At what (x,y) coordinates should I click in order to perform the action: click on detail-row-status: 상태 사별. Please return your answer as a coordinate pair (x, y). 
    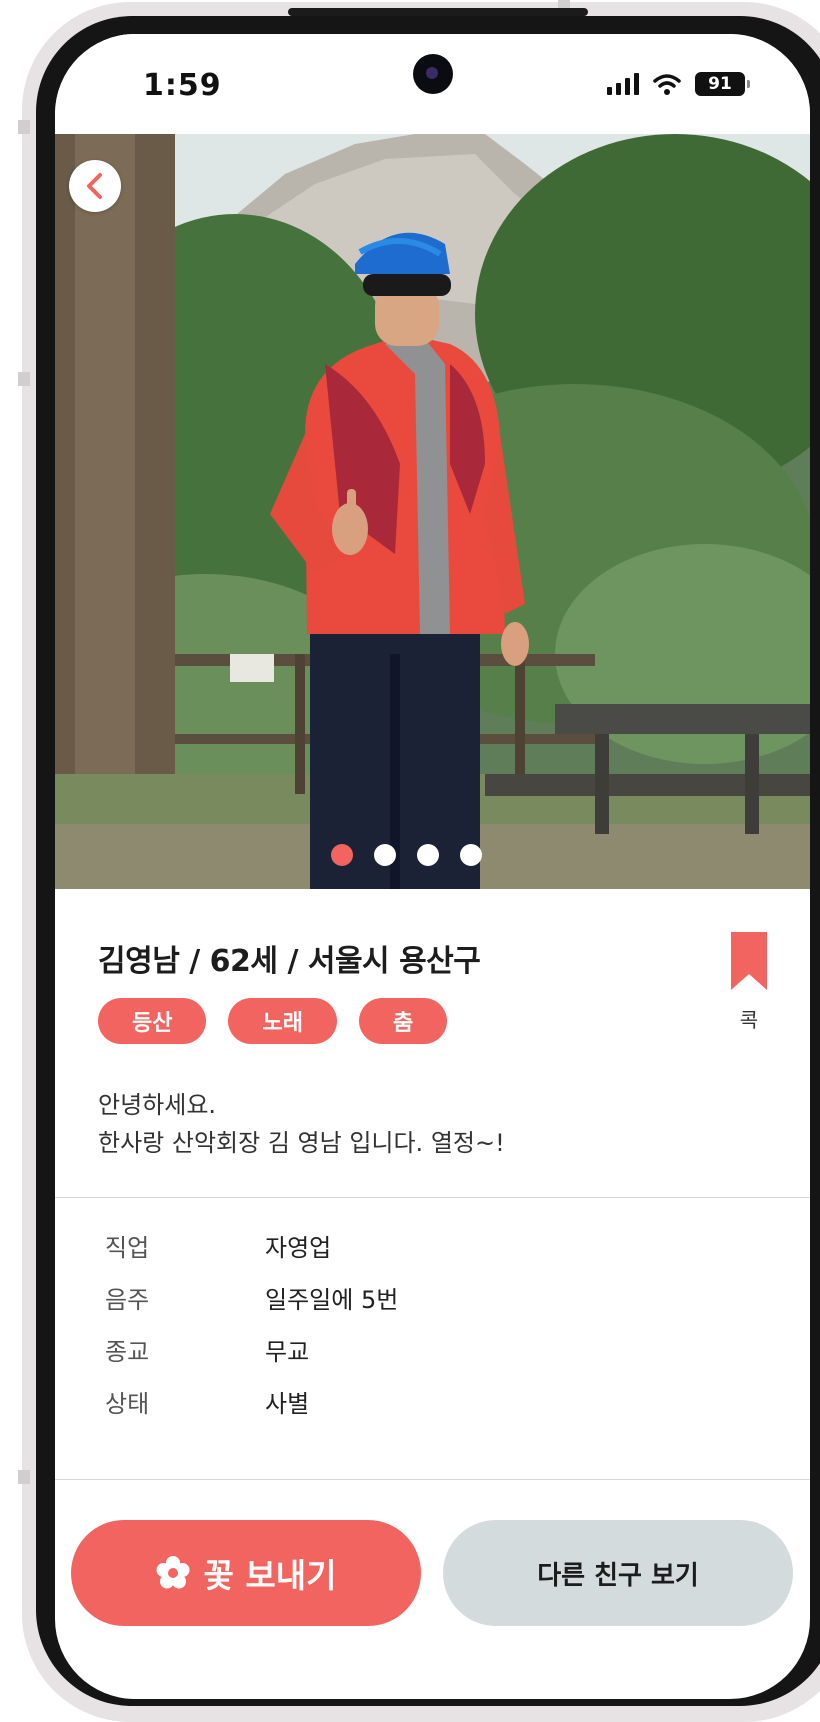
    Looking at the image, I should click on (251, 1401).